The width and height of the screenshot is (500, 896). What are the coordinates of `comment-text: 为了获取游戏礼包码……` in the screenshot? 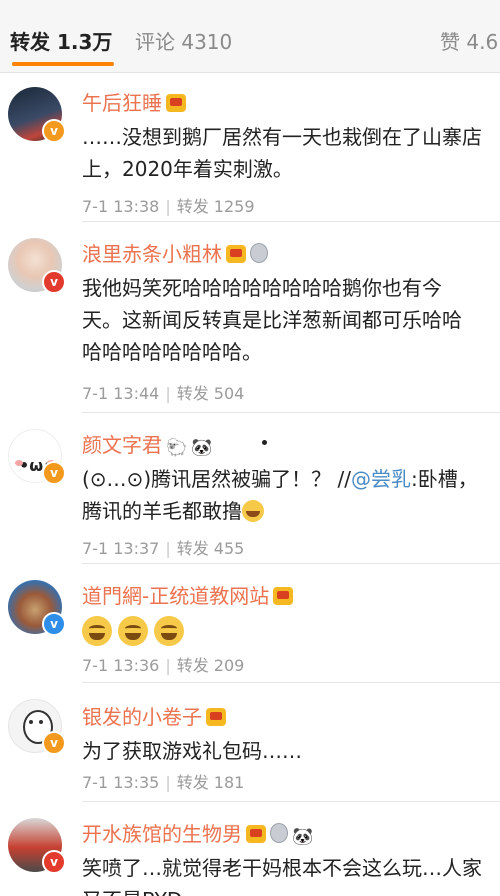 It's located at (192, 751).